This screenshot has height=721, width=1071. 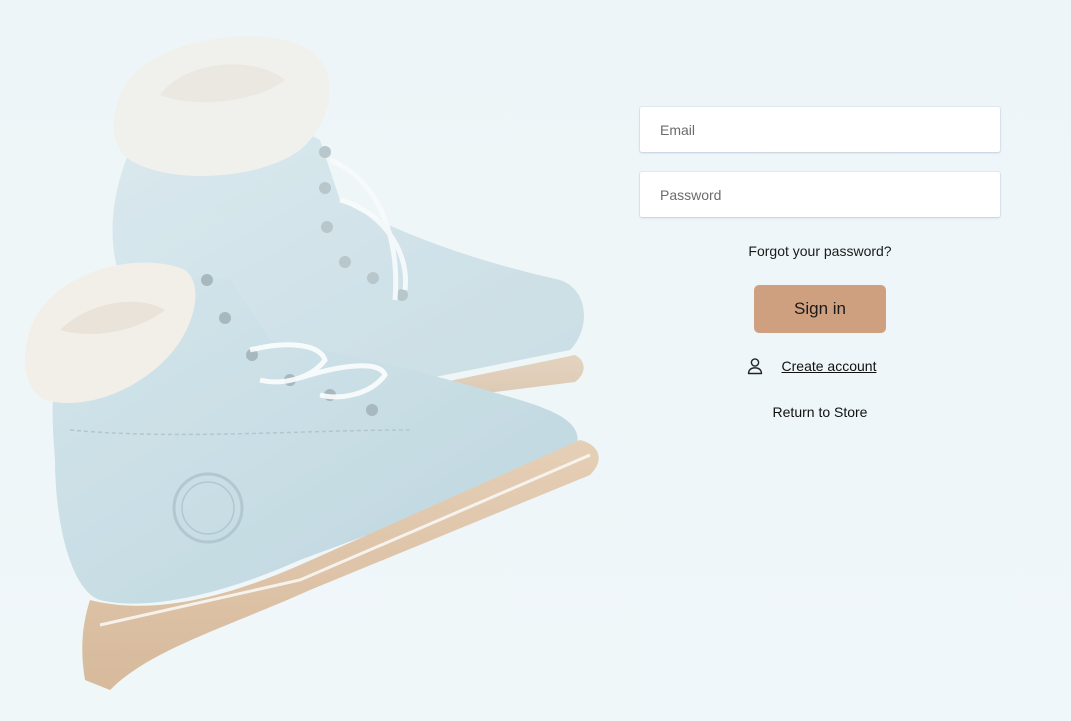 What do you see at coordinates (820, 309) in the screenshot?
I see `sign-in-button: Sign in` at bounding box center [820, 309].